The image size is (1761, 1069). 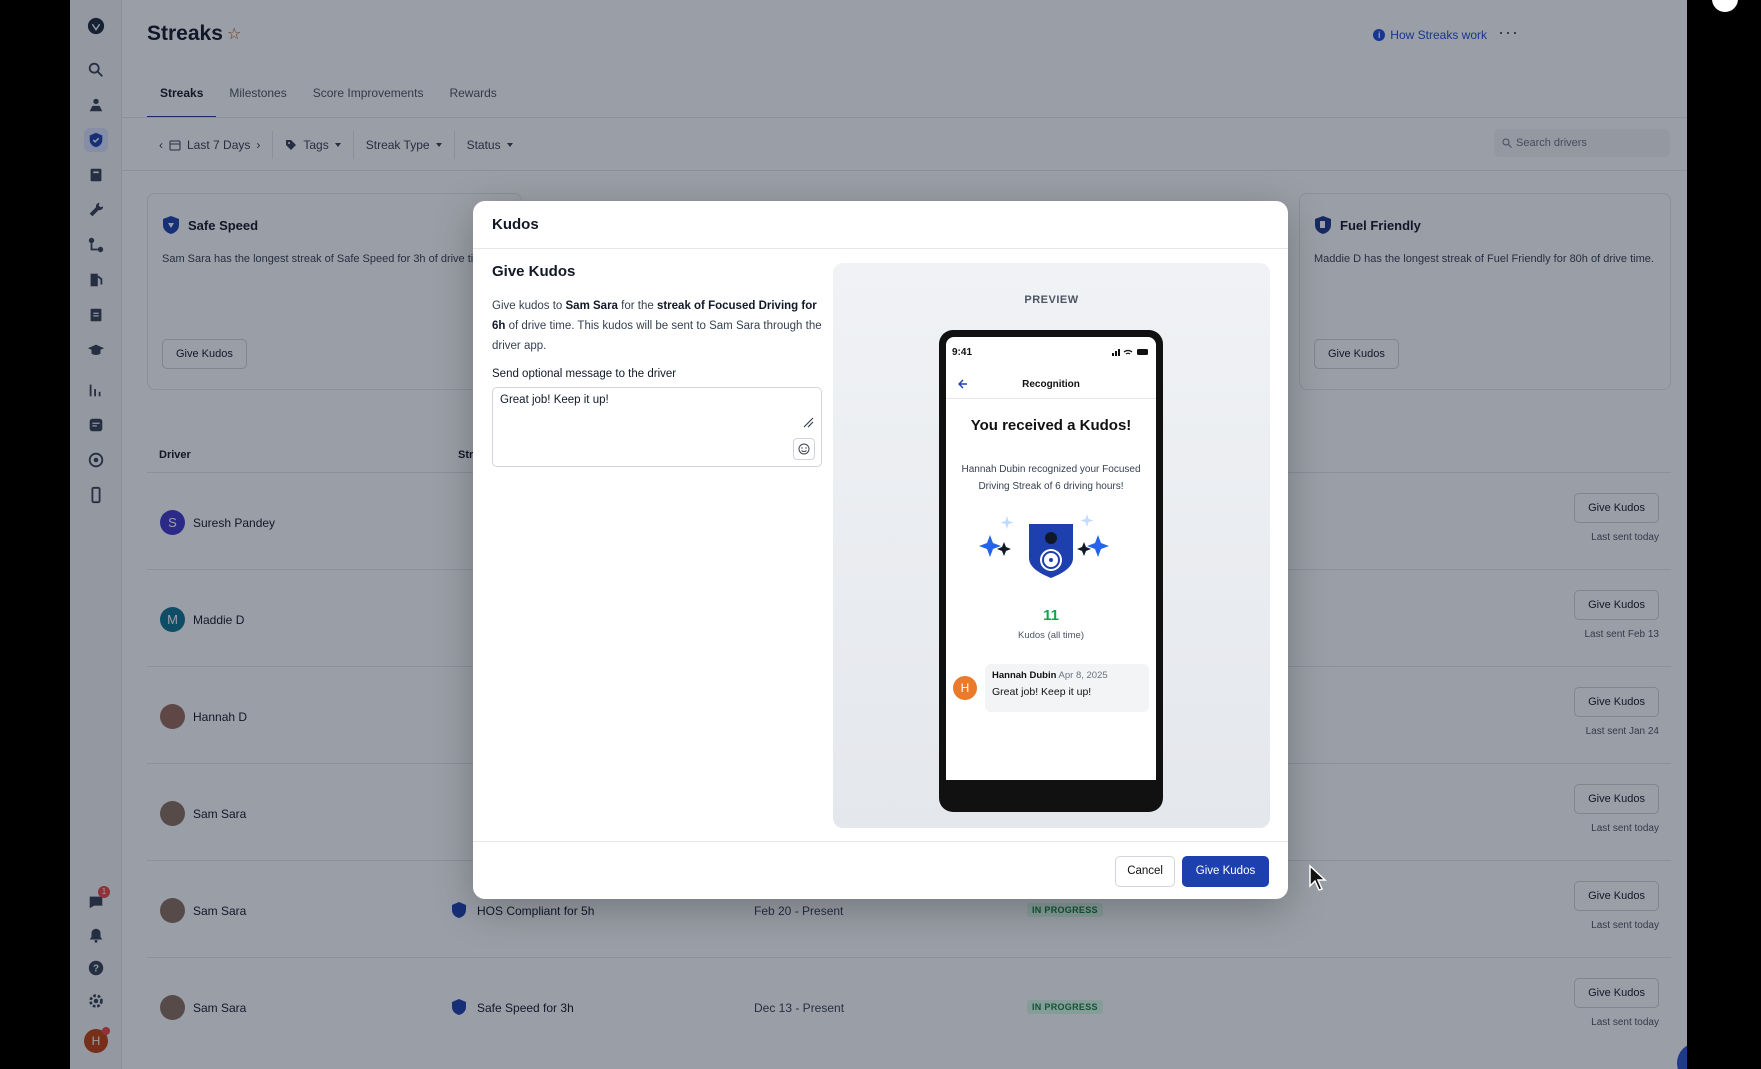 I want to click on emoji-icon, so click(x=804, y=449).